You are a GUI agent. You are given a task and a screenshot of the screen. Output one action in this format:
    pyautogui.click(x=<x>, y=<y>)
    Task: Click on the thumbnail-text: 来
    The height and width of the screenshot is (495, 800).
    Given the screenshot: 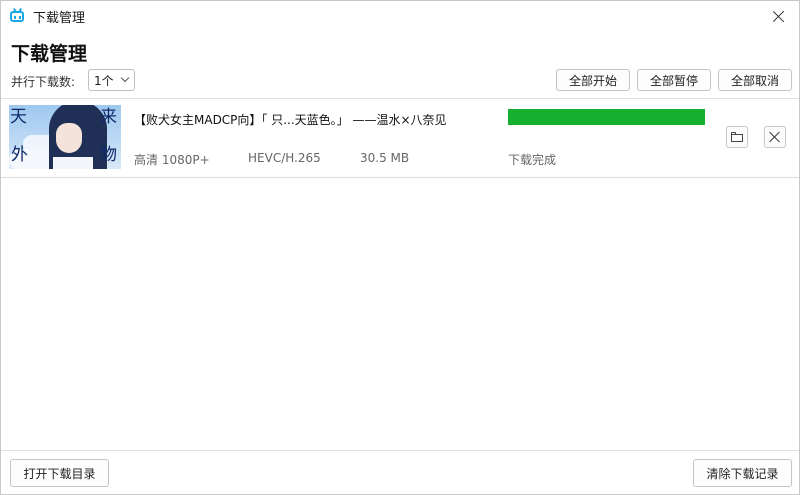 What is the action you would take?
    pyautogui.click(x=108, y=117)
    